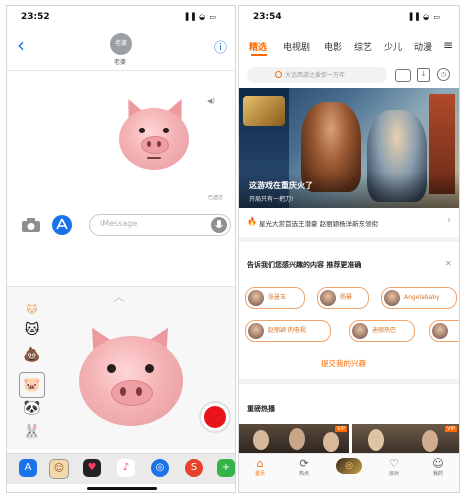 This screenshot has height=494, width=463. Describe the element at coordinates (166, 130) in the screenshot. I see `pig-eye-right` at that location.